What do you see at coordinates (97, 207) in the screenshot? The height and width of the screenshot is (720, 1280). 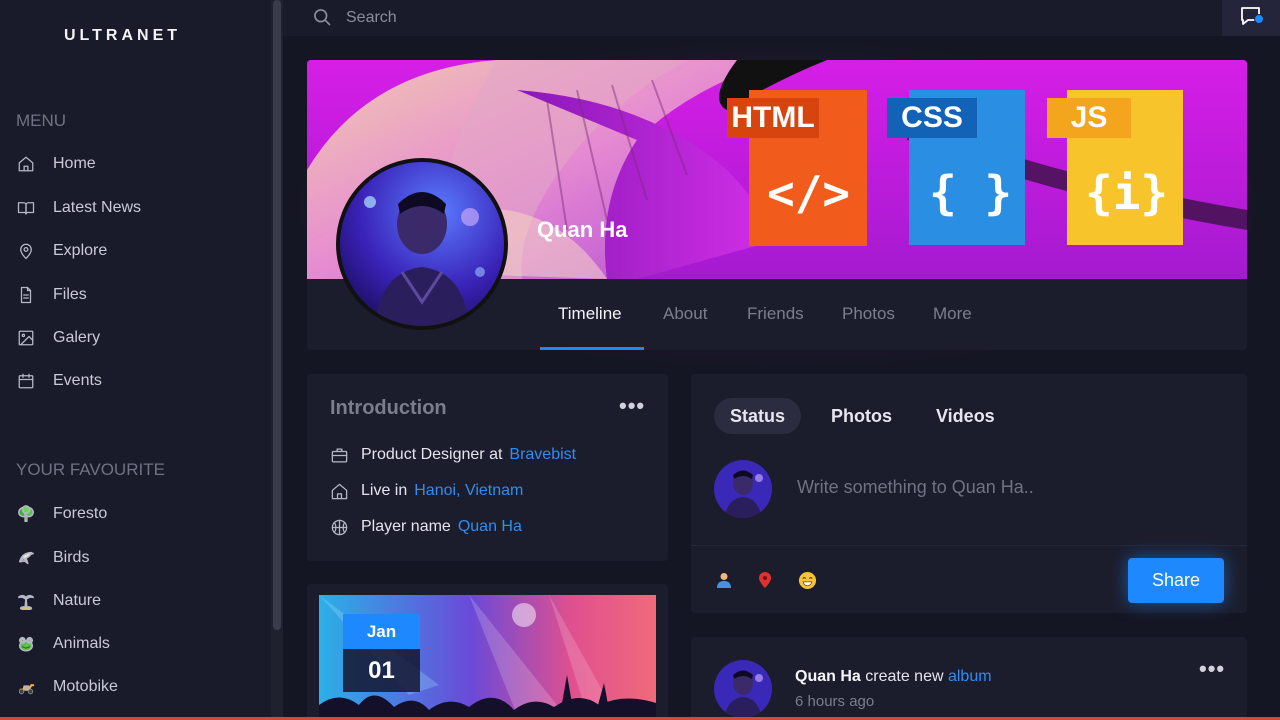 I see `sidebar-item-label: Latest News` at bounding box center [97, 207].